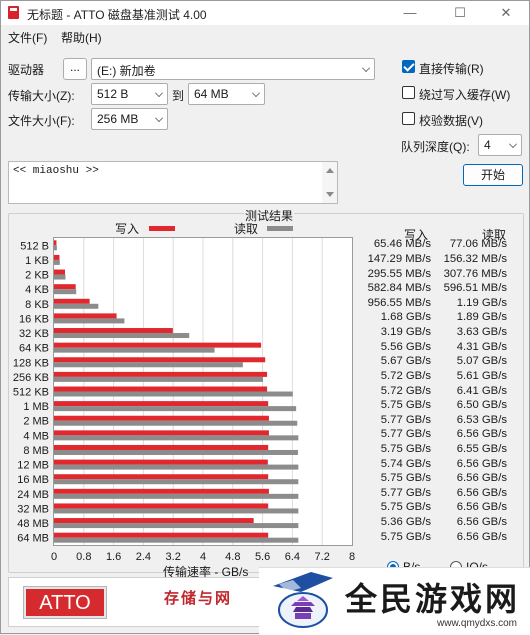 This screenshot has height=635, width=530. What do you see at coordinates (33, 495) in the screenshot?
I see `y-tick-label: 24 MB` at bounding box center [33, 495].